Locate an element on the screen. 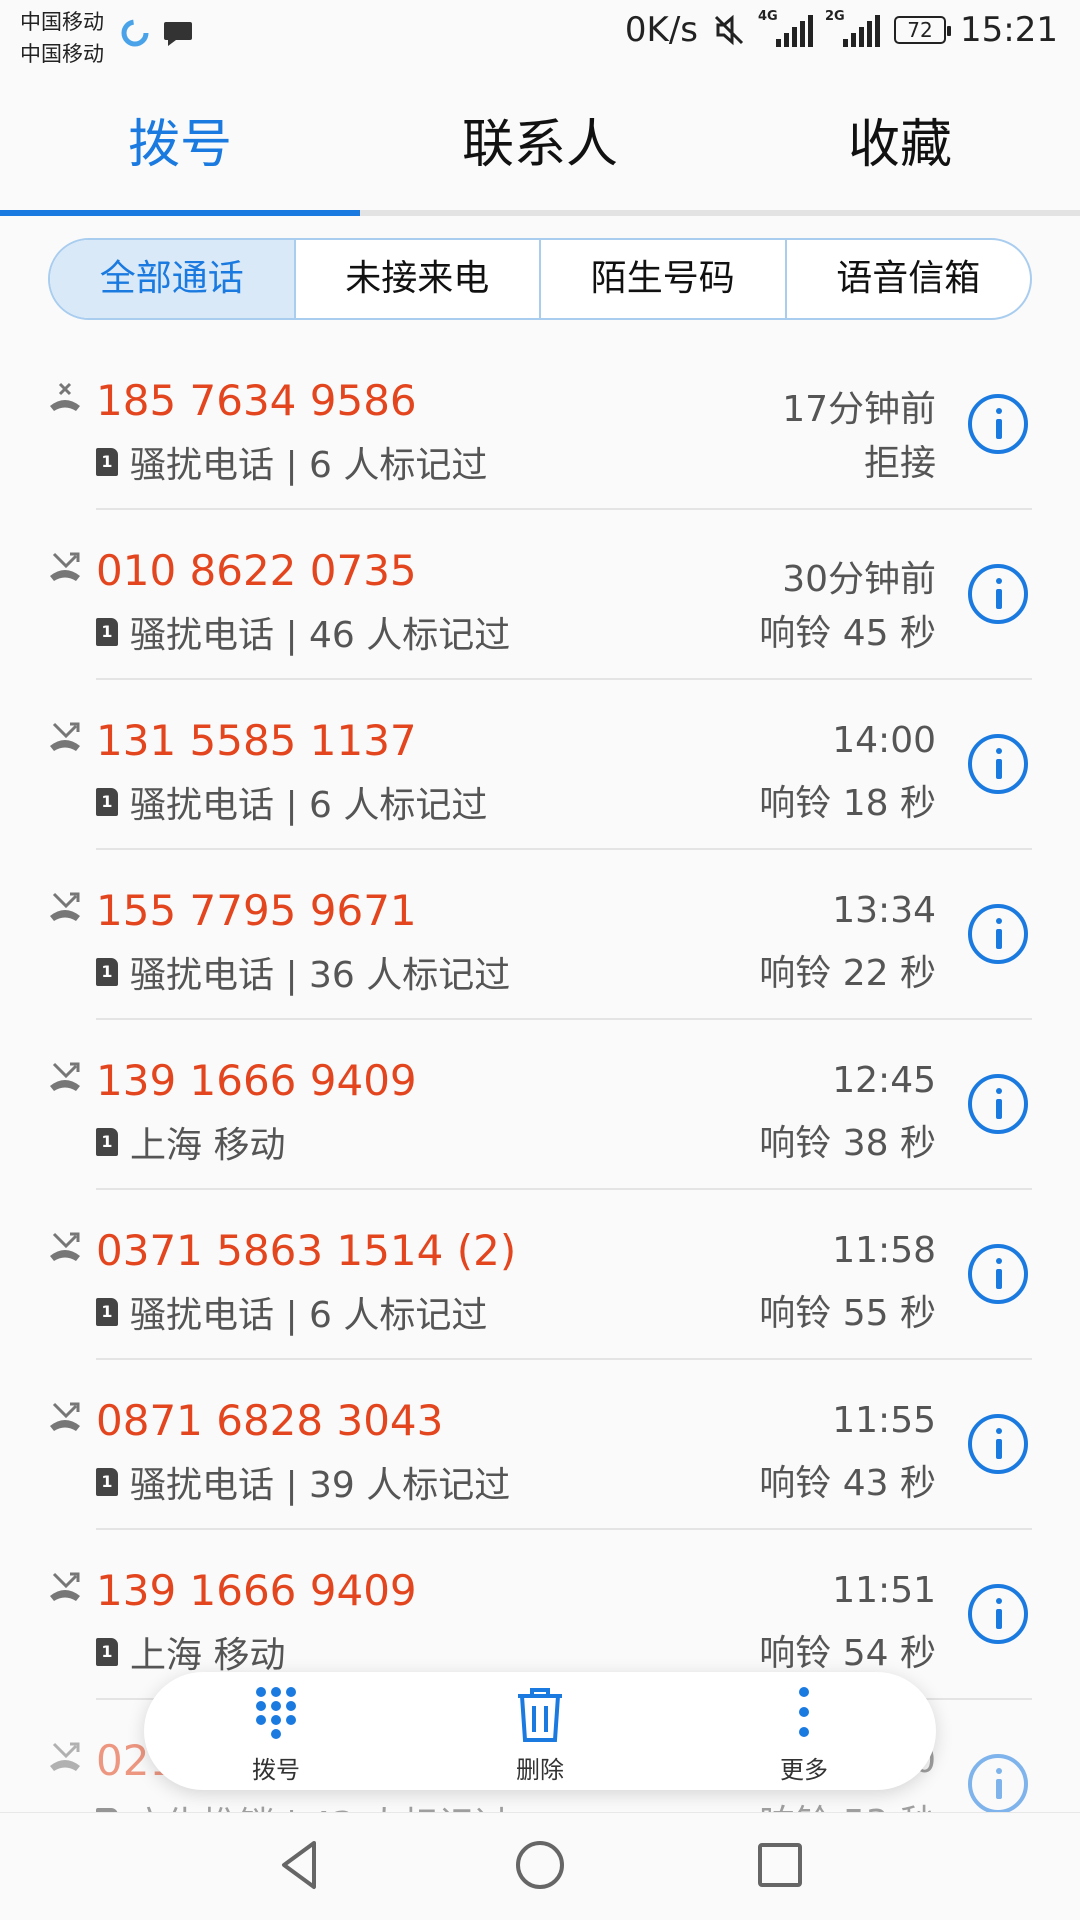  filter-missed-calls: 未接来电 is located at coordinates (416, 279).